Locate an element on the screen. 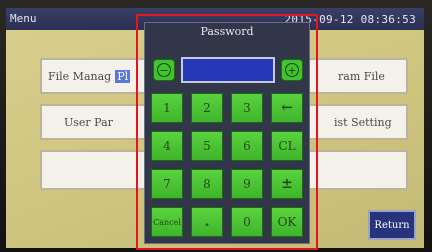  cancel-key: Cancel is located at coordinates (167, 222).